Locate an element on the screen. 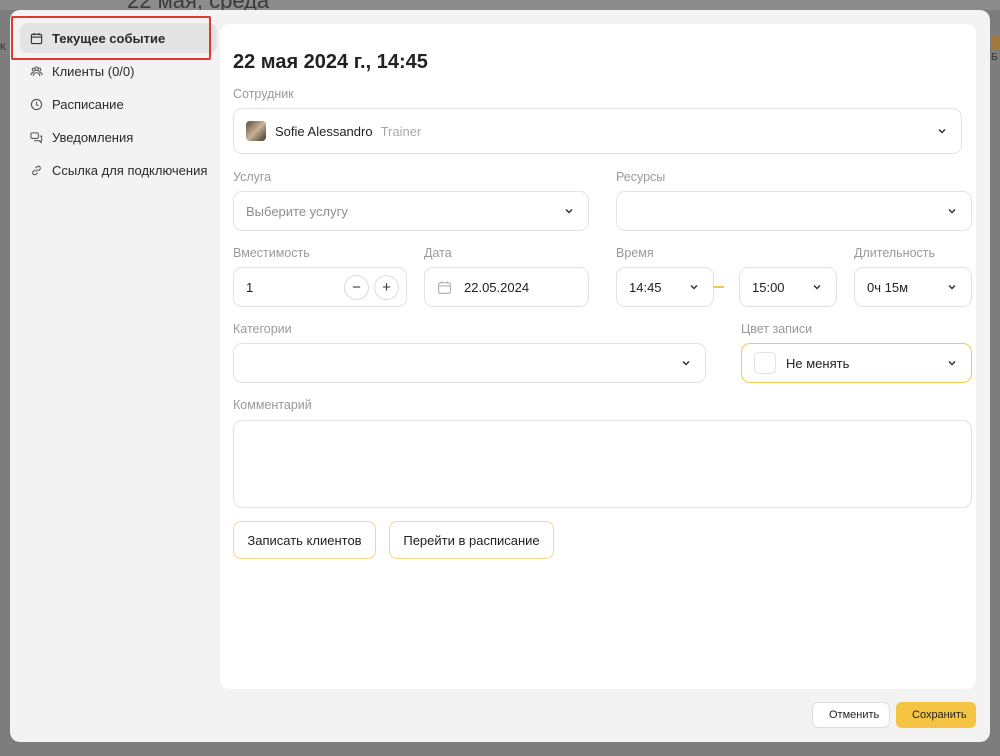  sidebar-item-label: Текущее событие is located at coordinates (109, 38).